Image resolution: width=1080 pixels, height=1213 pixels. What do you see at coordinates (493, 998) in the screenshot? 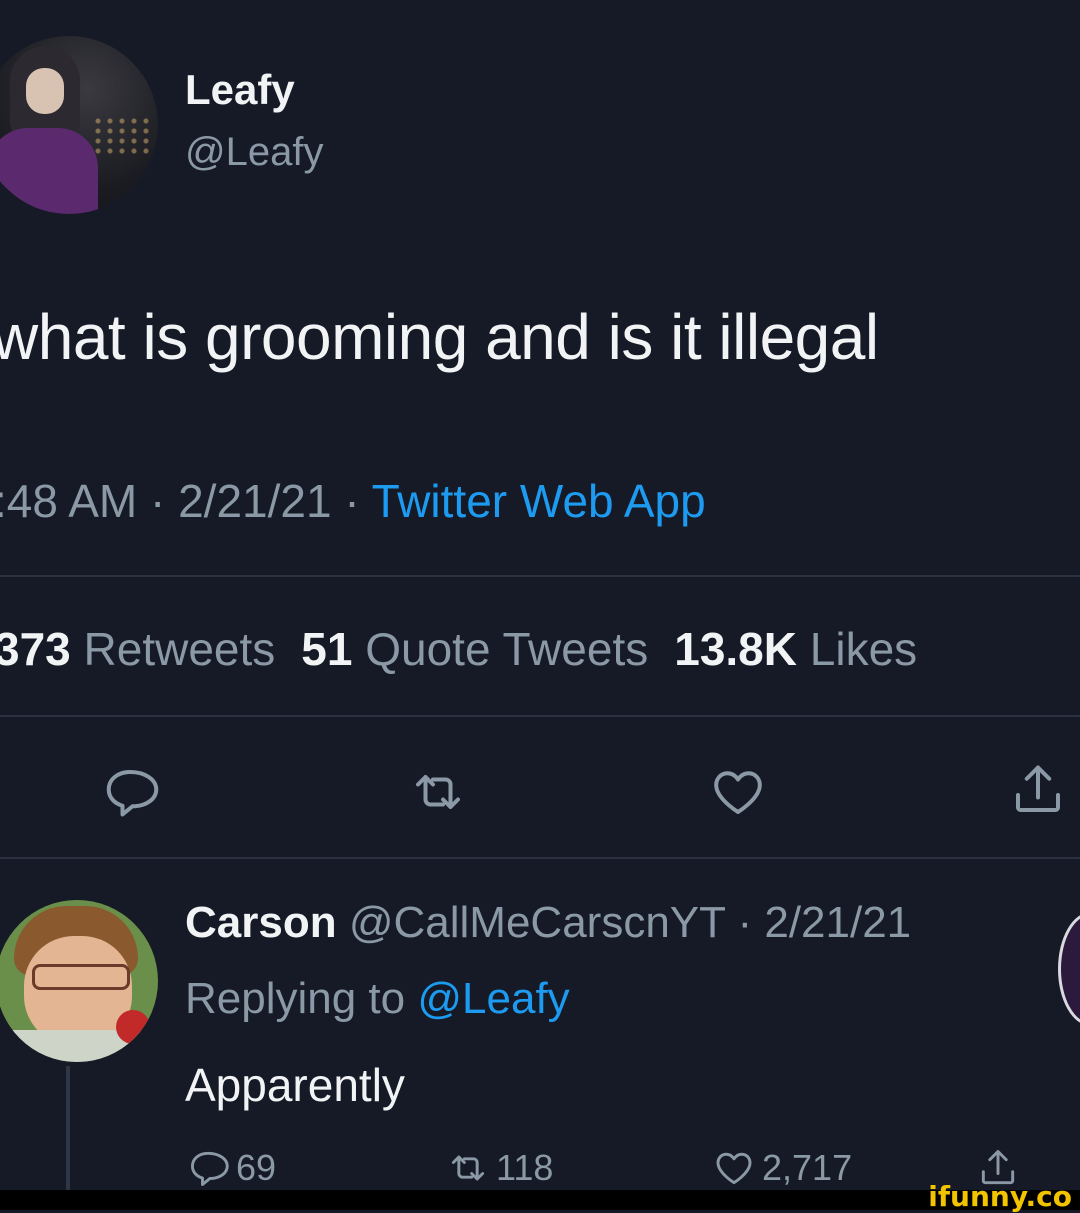
I see `replying-to-mention: @Leafy` at bounding box center [493, 998].